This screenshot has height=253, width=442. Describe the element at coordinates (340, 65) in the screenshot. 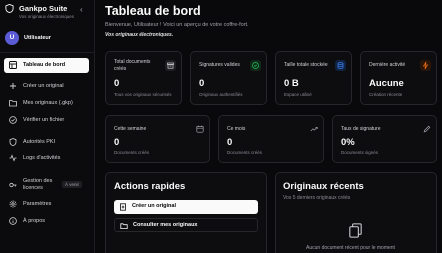

I see `database-icon` at that location.